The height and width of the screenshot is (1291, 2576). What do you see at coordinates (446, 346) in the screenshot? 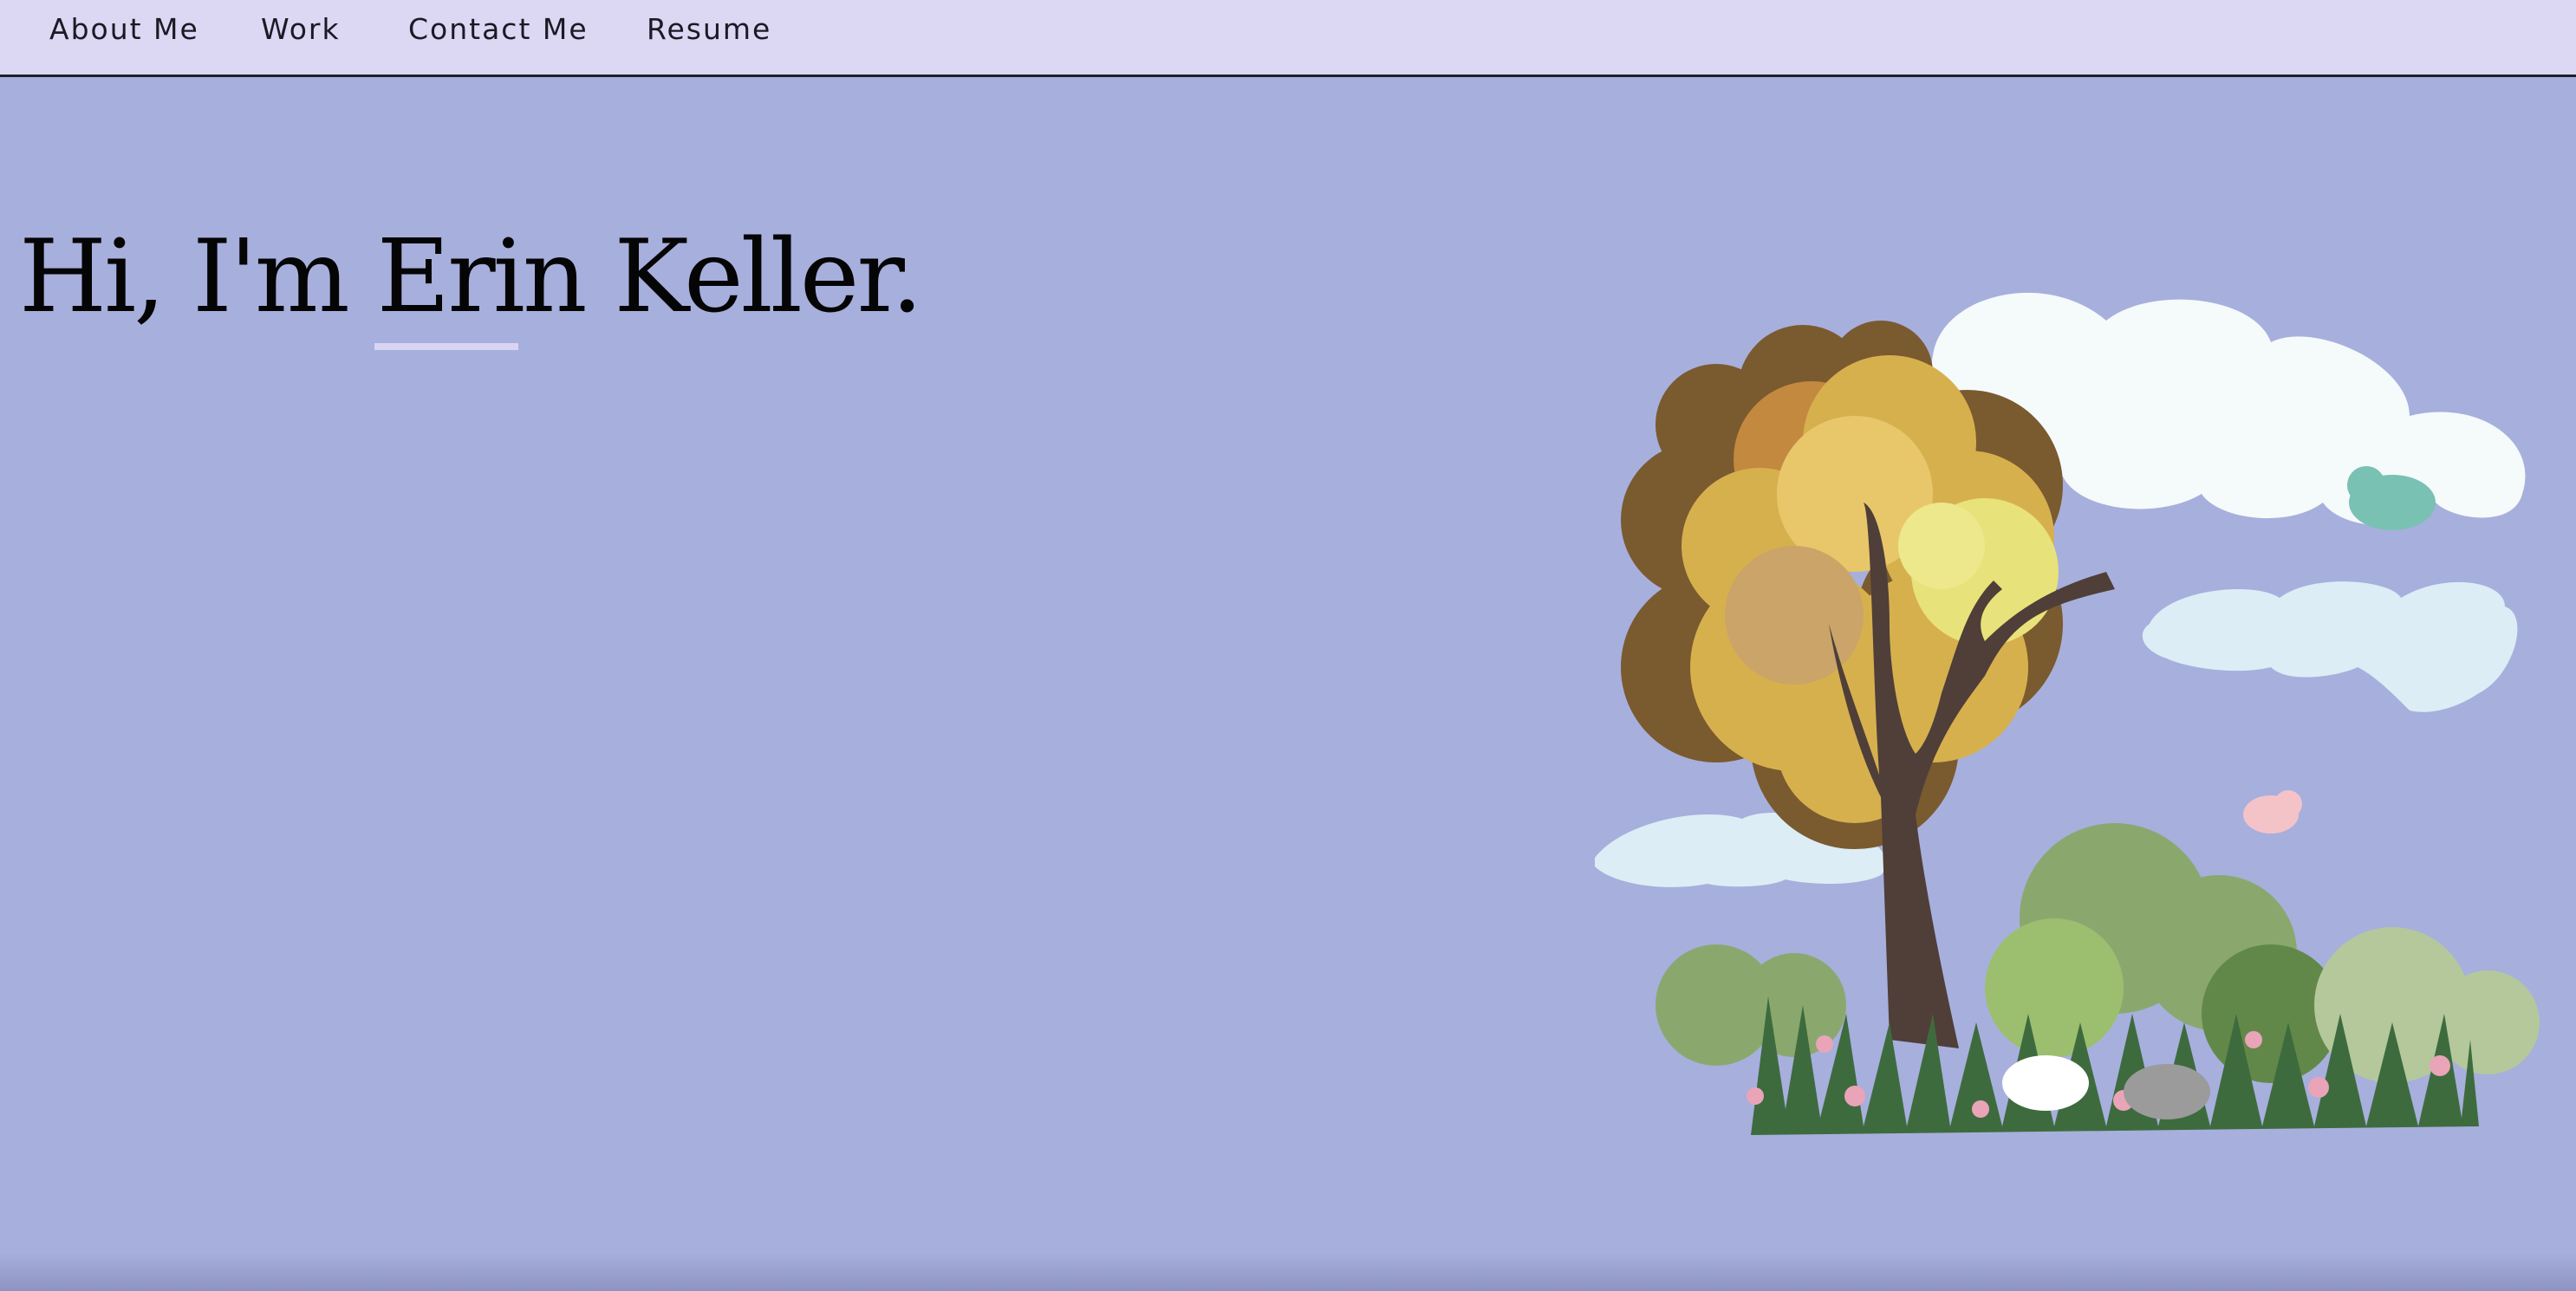
I see `name-underline` at bounding box center [446, 346].